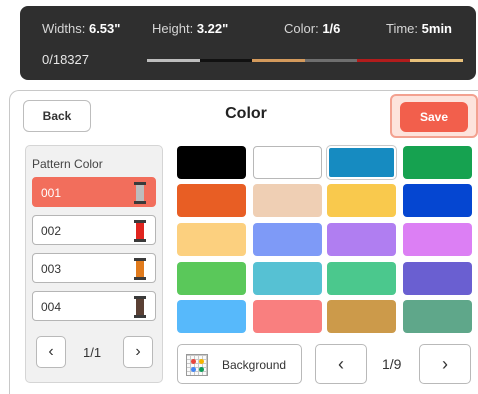  Describe the element at coordinates (392, 364) in the screenshot. I see `palette-page-indicator: 1/9` at that location.